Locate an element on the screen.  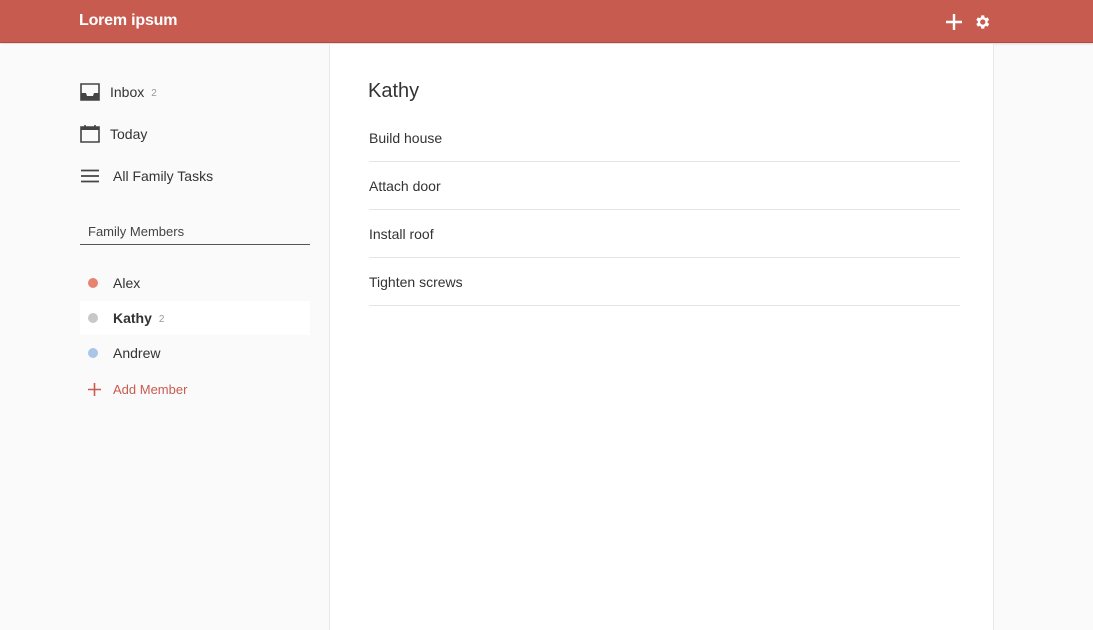
member-name: Alex is located at coordinates (127, 283).